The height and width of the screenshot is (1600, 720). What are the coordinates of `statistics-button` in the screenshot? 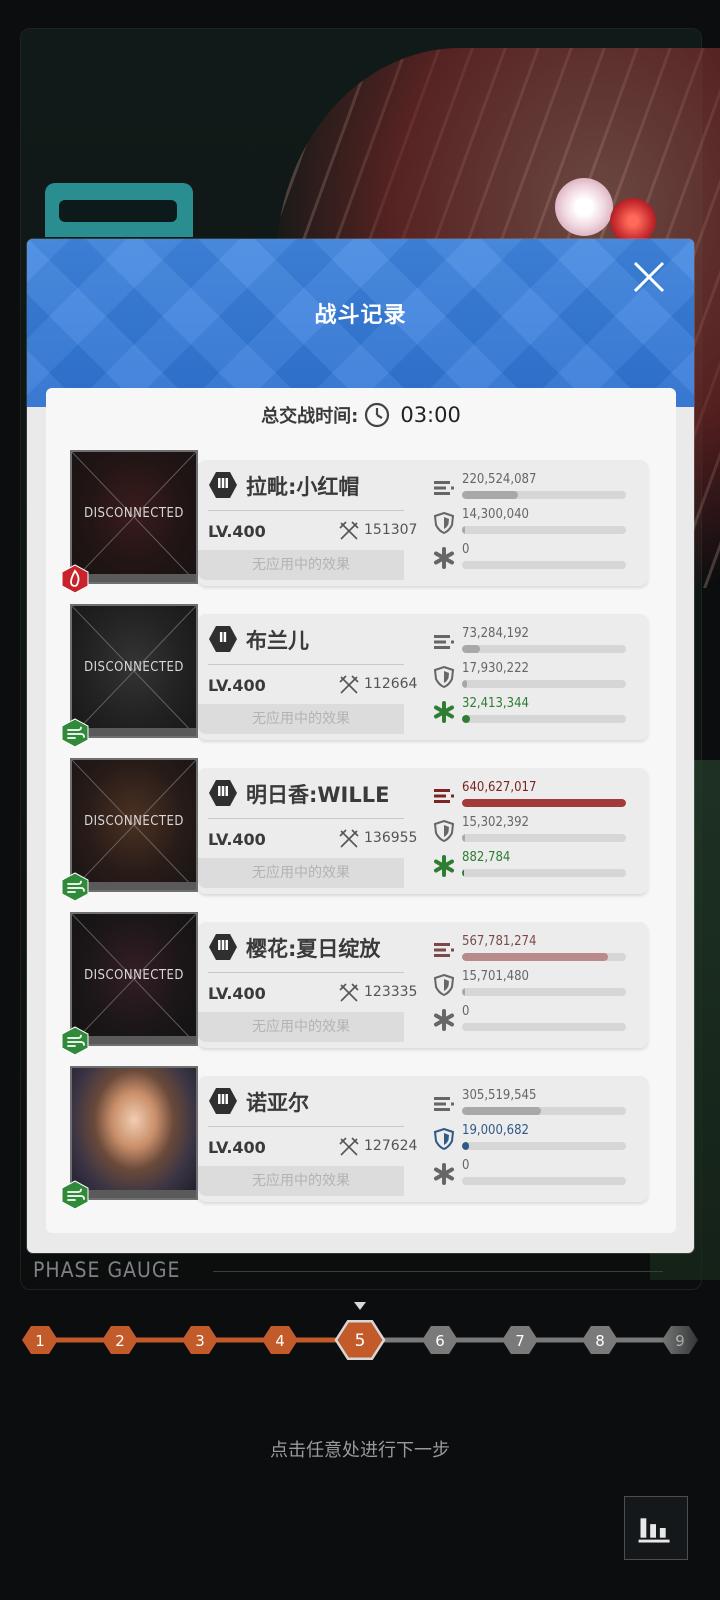 It's located at (656, 1528).